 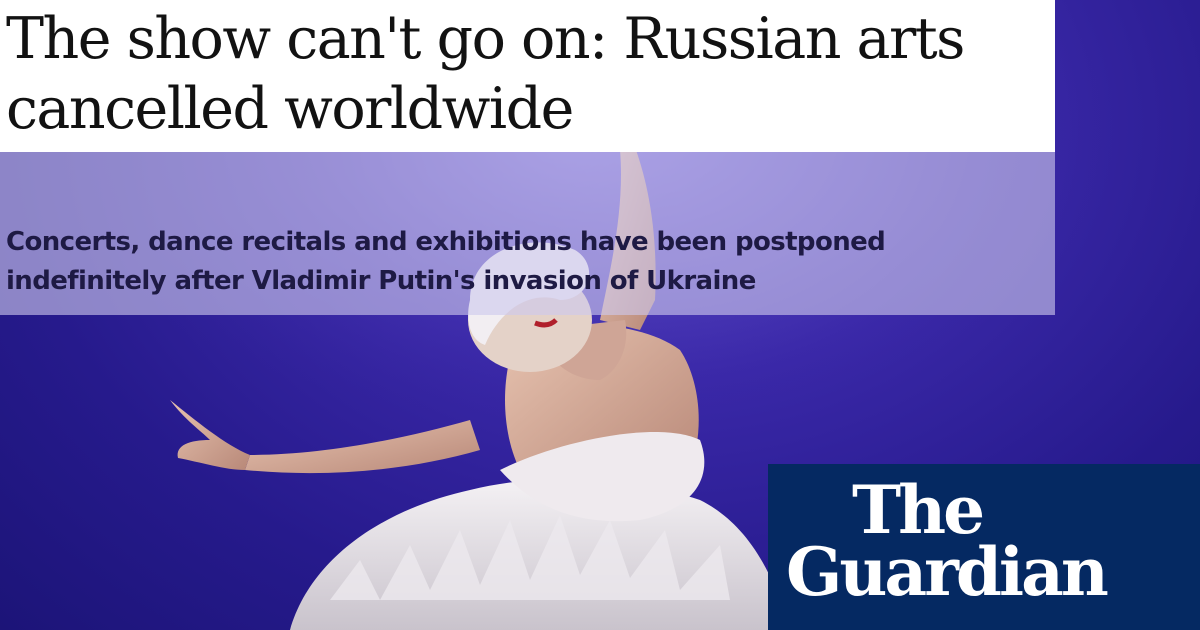 What do you see at coordinates (947, 572) in the screenshot?
I see `logo-text-guardian: Guardian` at bounding box center [947, 572].